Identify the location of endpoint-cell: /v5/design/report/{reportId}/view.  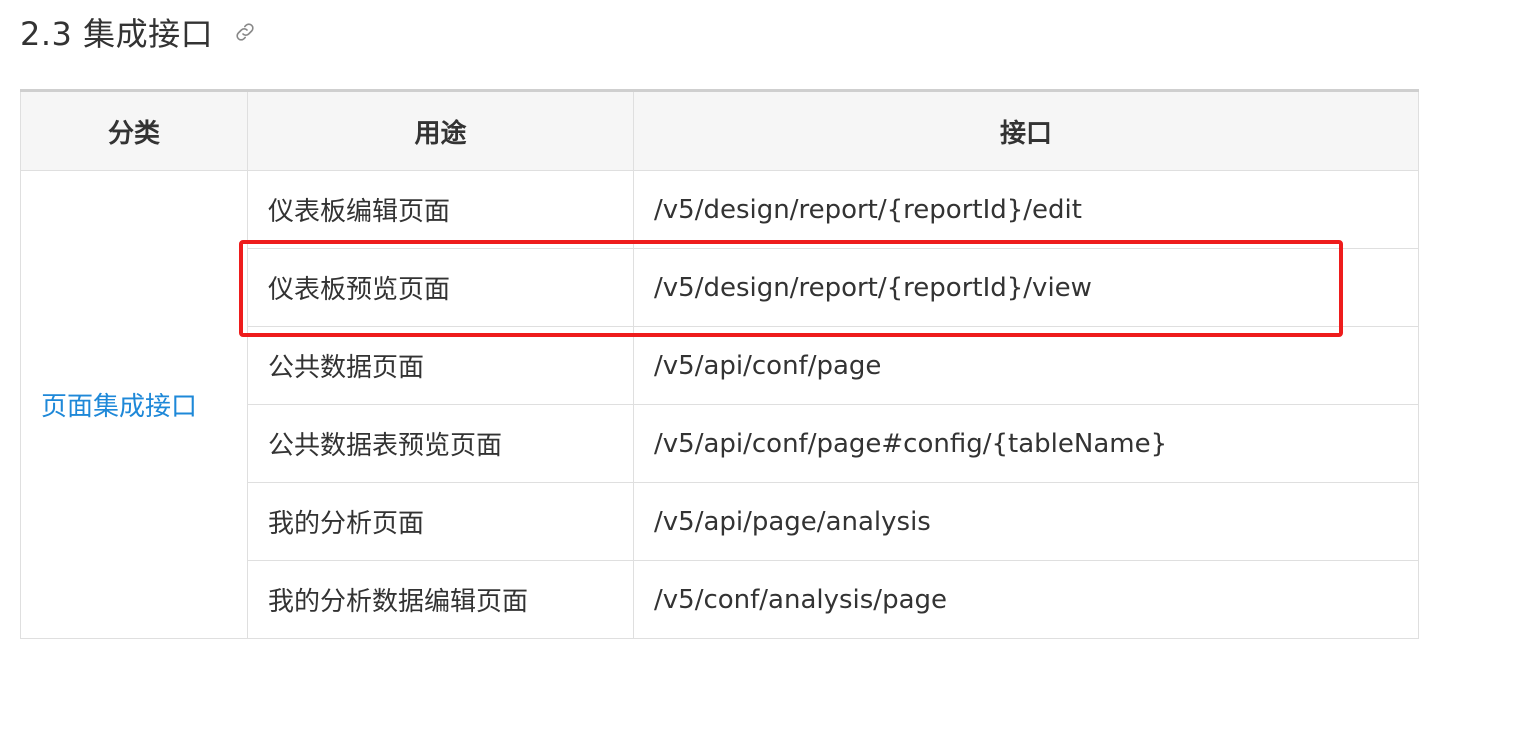
(1026, 287).